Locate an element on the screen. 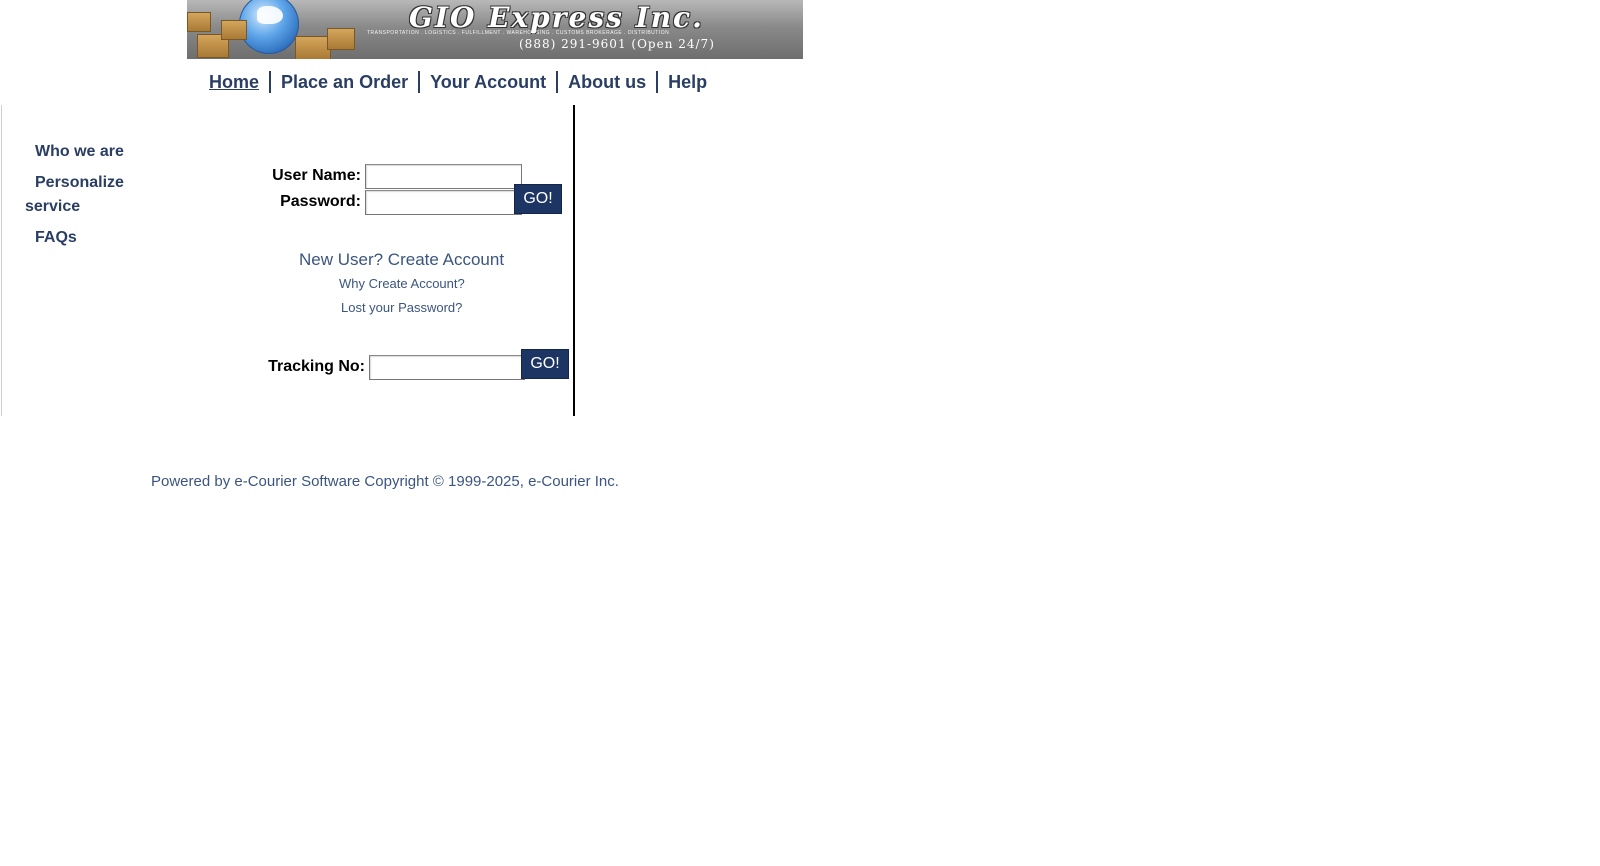 This screenshot has height=866, width=1600. create-account-link: New User? Create Account is located at coordinates (401, 260).